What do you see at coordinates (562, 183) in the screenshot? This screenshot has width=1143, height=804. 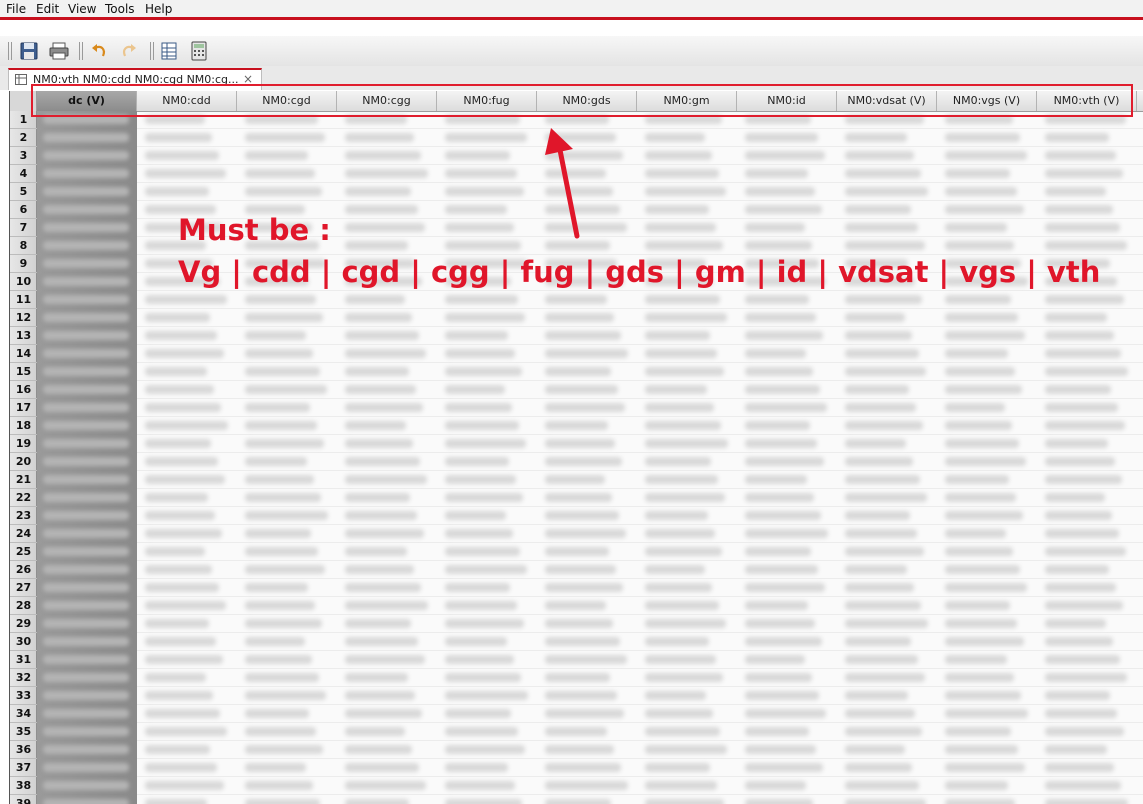 I see `annotation-arrow` at bounding box center [562, 183].